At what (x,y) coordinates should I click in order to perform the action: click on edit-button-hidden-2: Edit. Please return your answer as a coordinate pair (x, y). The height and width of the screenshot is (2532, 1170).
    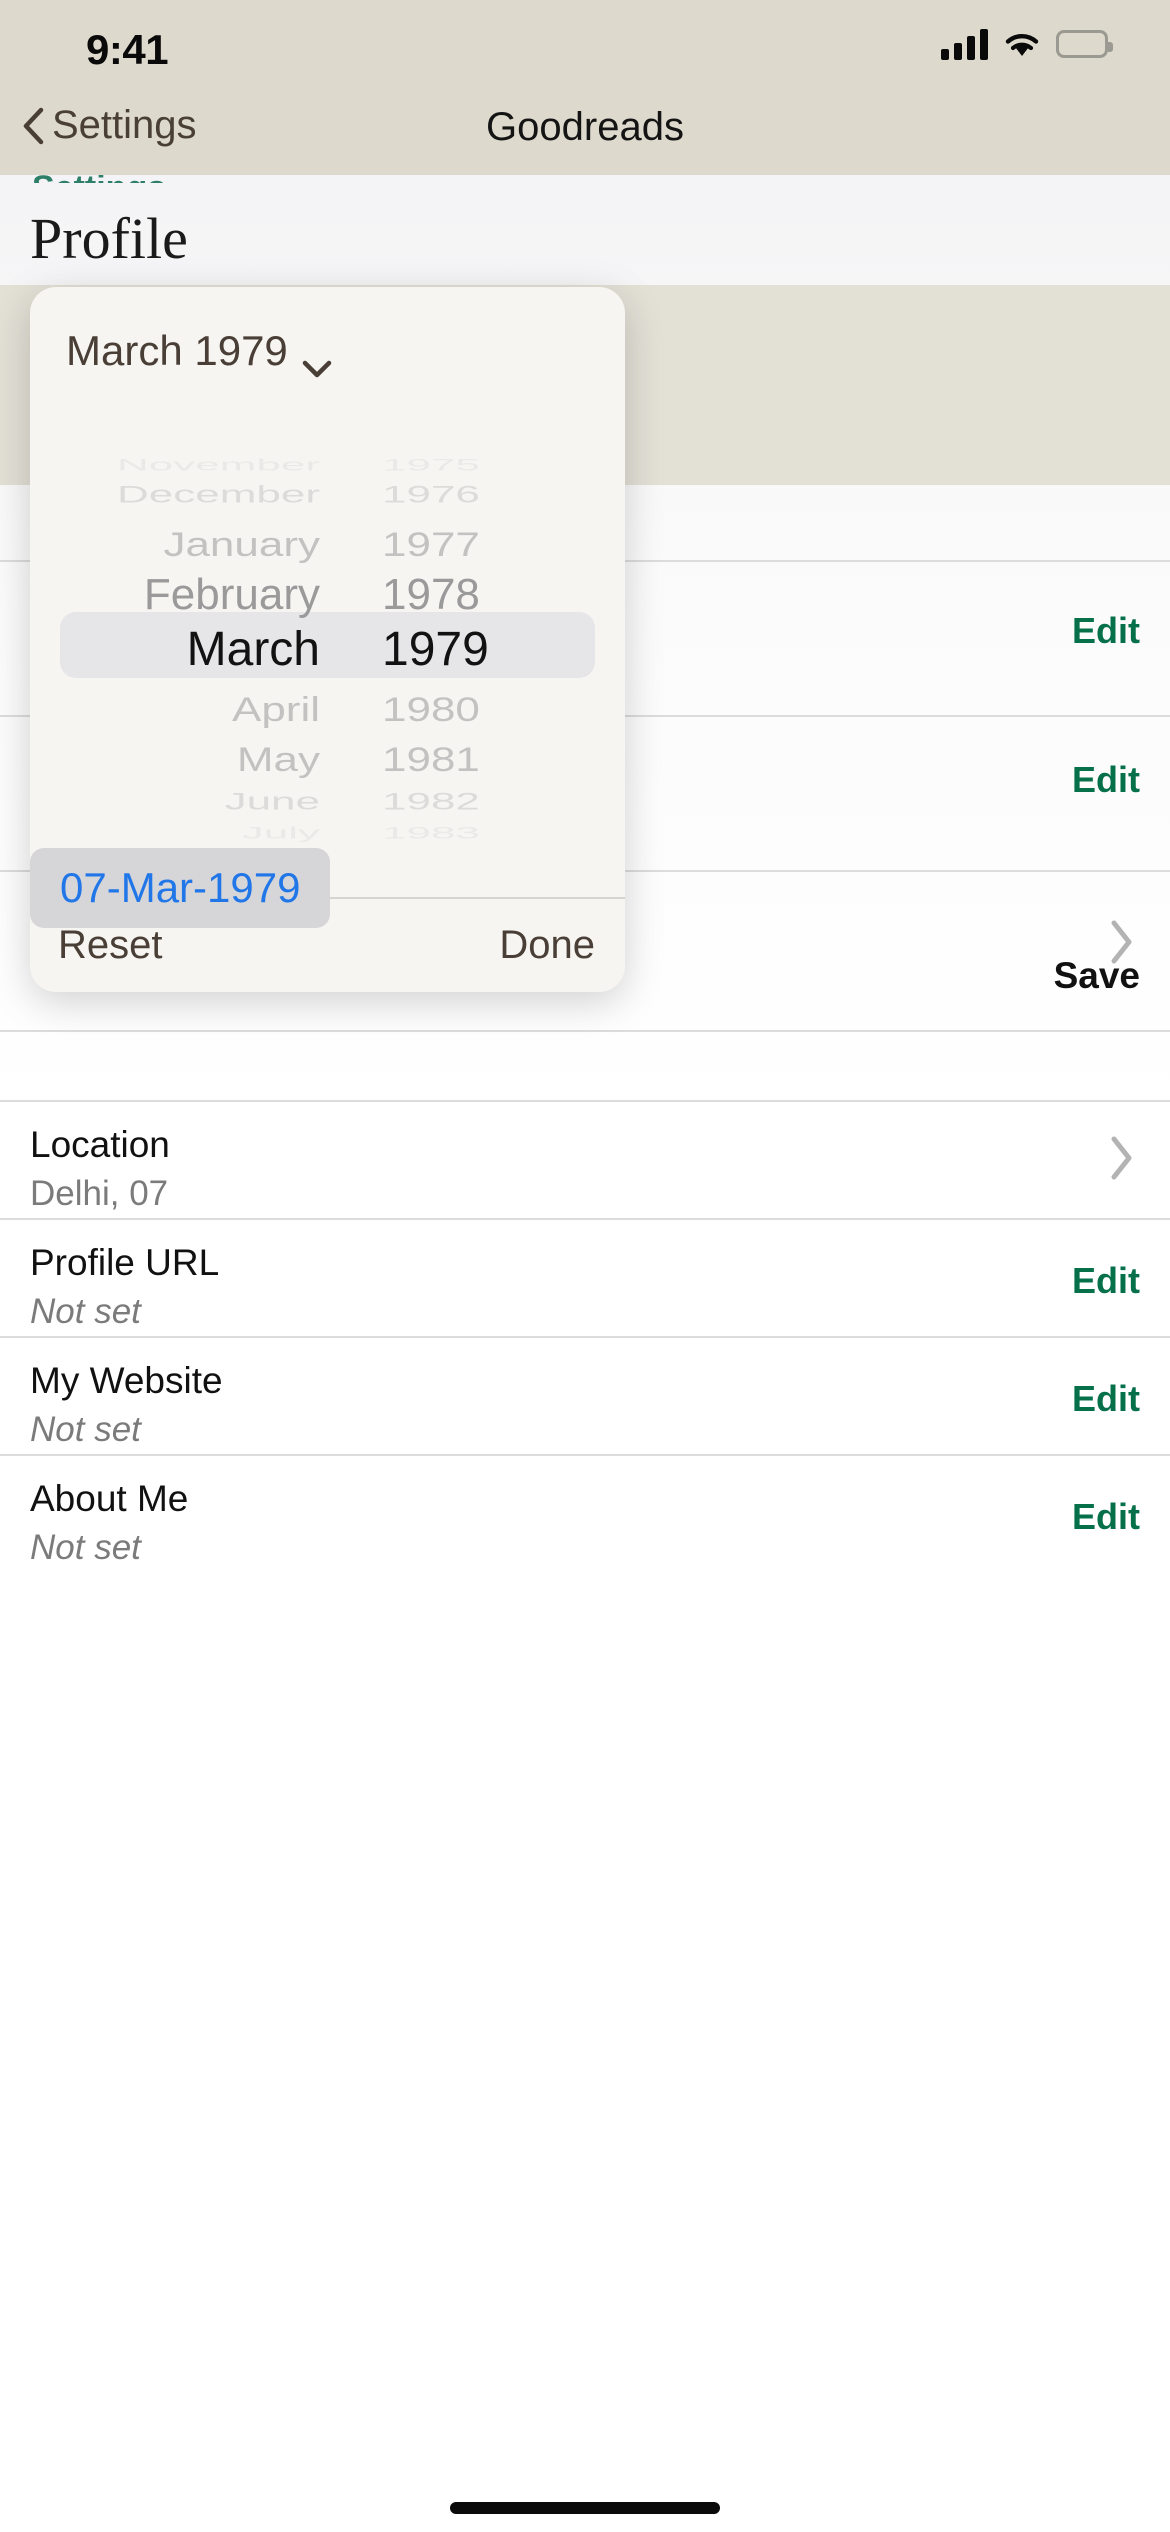
    Looking at the image, I should click on (1106, 780).